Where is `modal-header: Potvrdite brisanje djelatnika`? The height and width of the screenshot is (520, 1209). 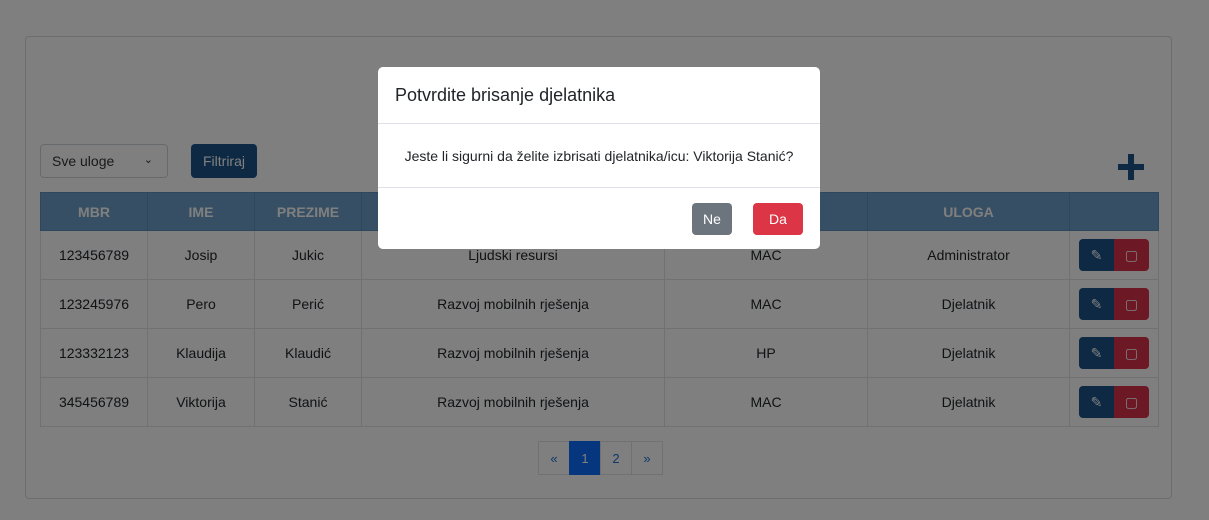
modal-header: Potvrdite brisanje djelatnika is located at coordinates (599, 95).